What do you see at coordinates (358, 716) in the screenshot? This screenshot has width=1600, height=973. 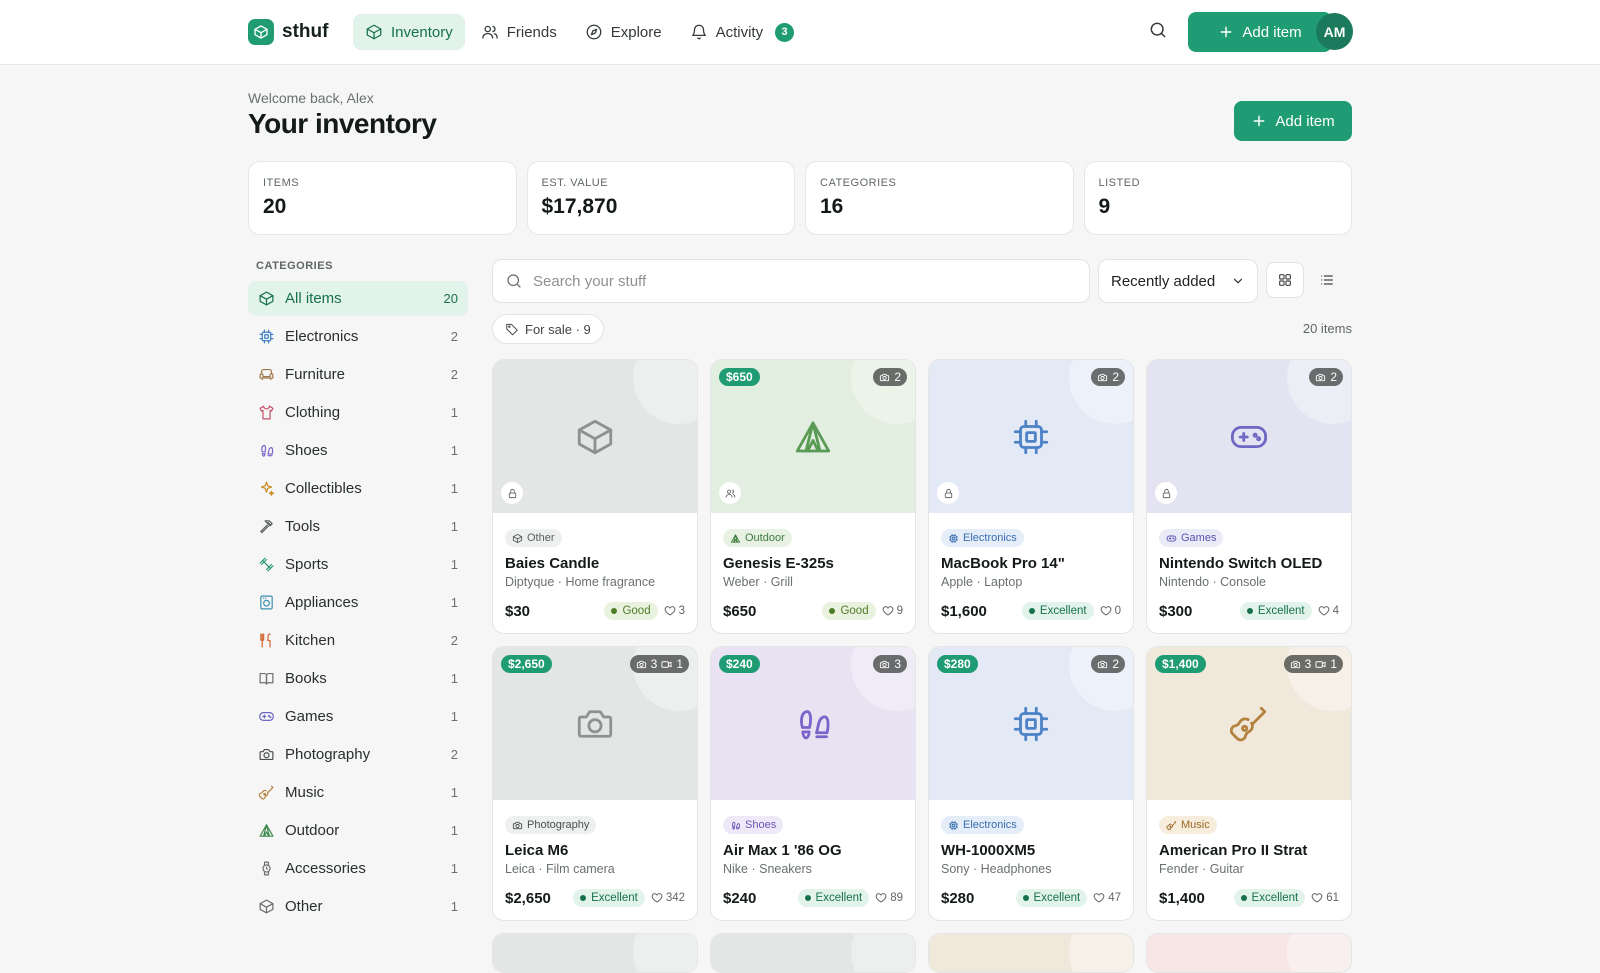 I see `category-item-games: Games 1` at bounding box center [358, 716].